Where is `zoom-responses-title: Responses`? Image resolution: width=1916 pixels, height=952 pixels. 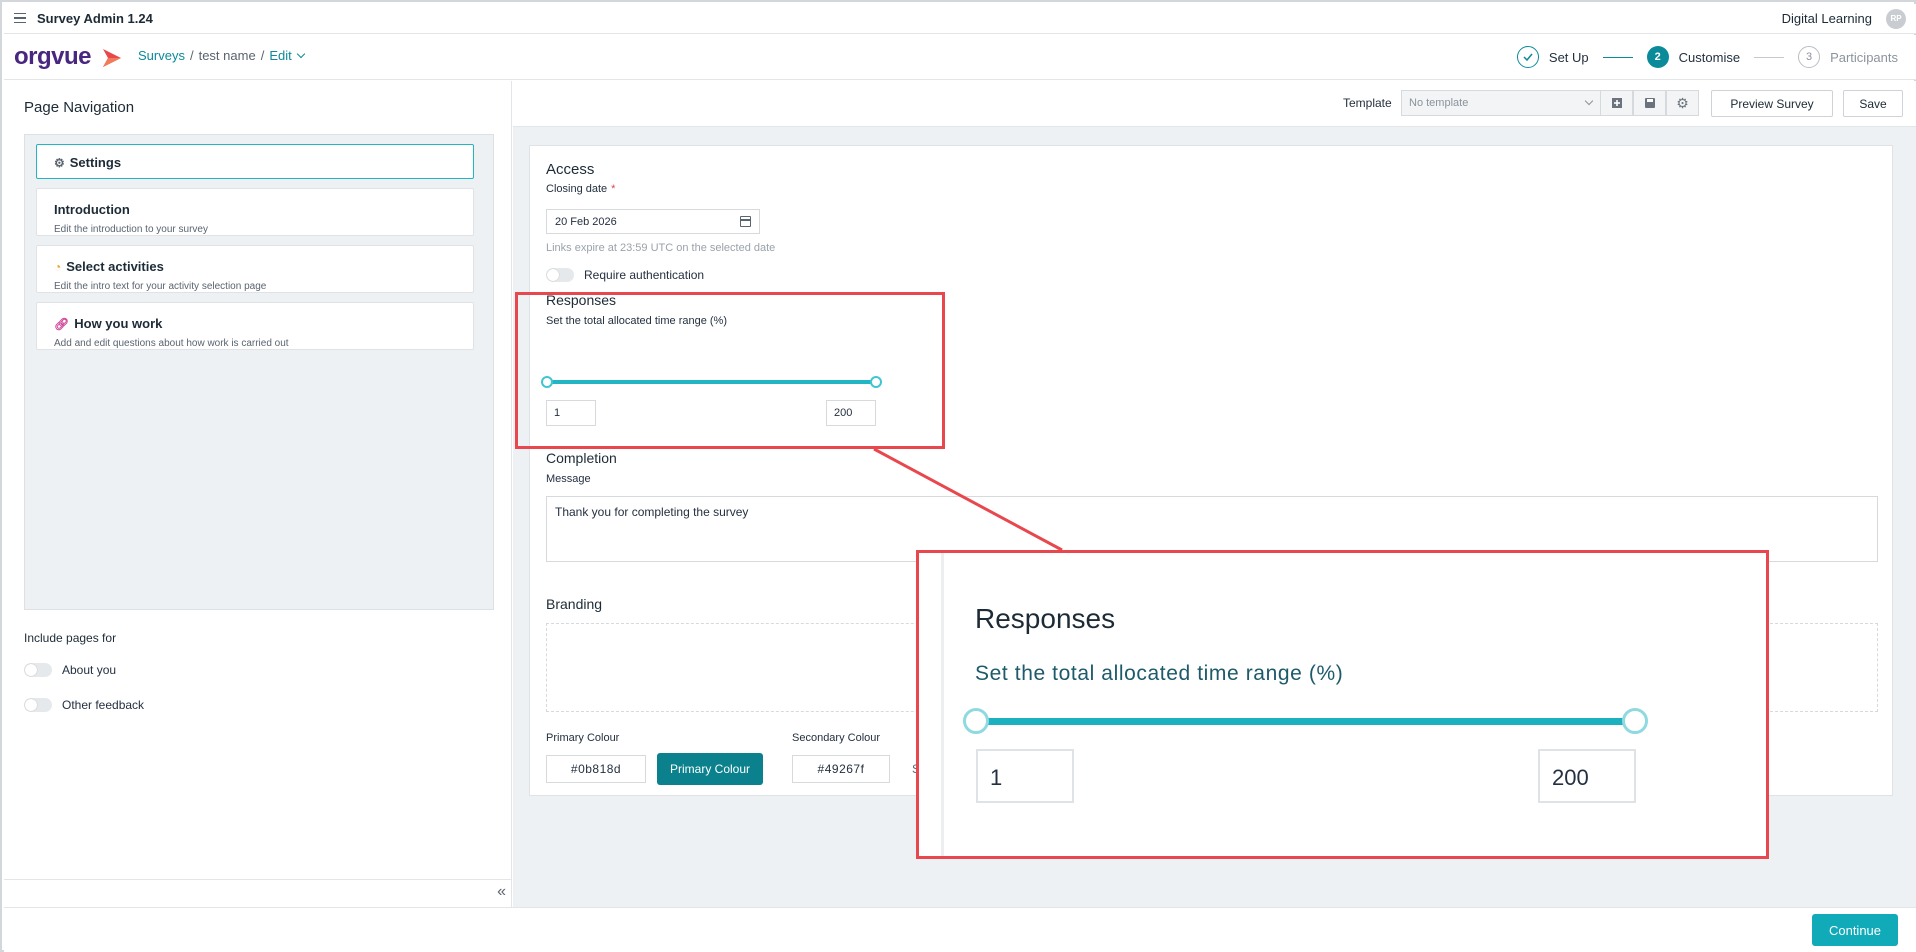
zoom-responses-title: Responses is located at coordinates (1045, 618).